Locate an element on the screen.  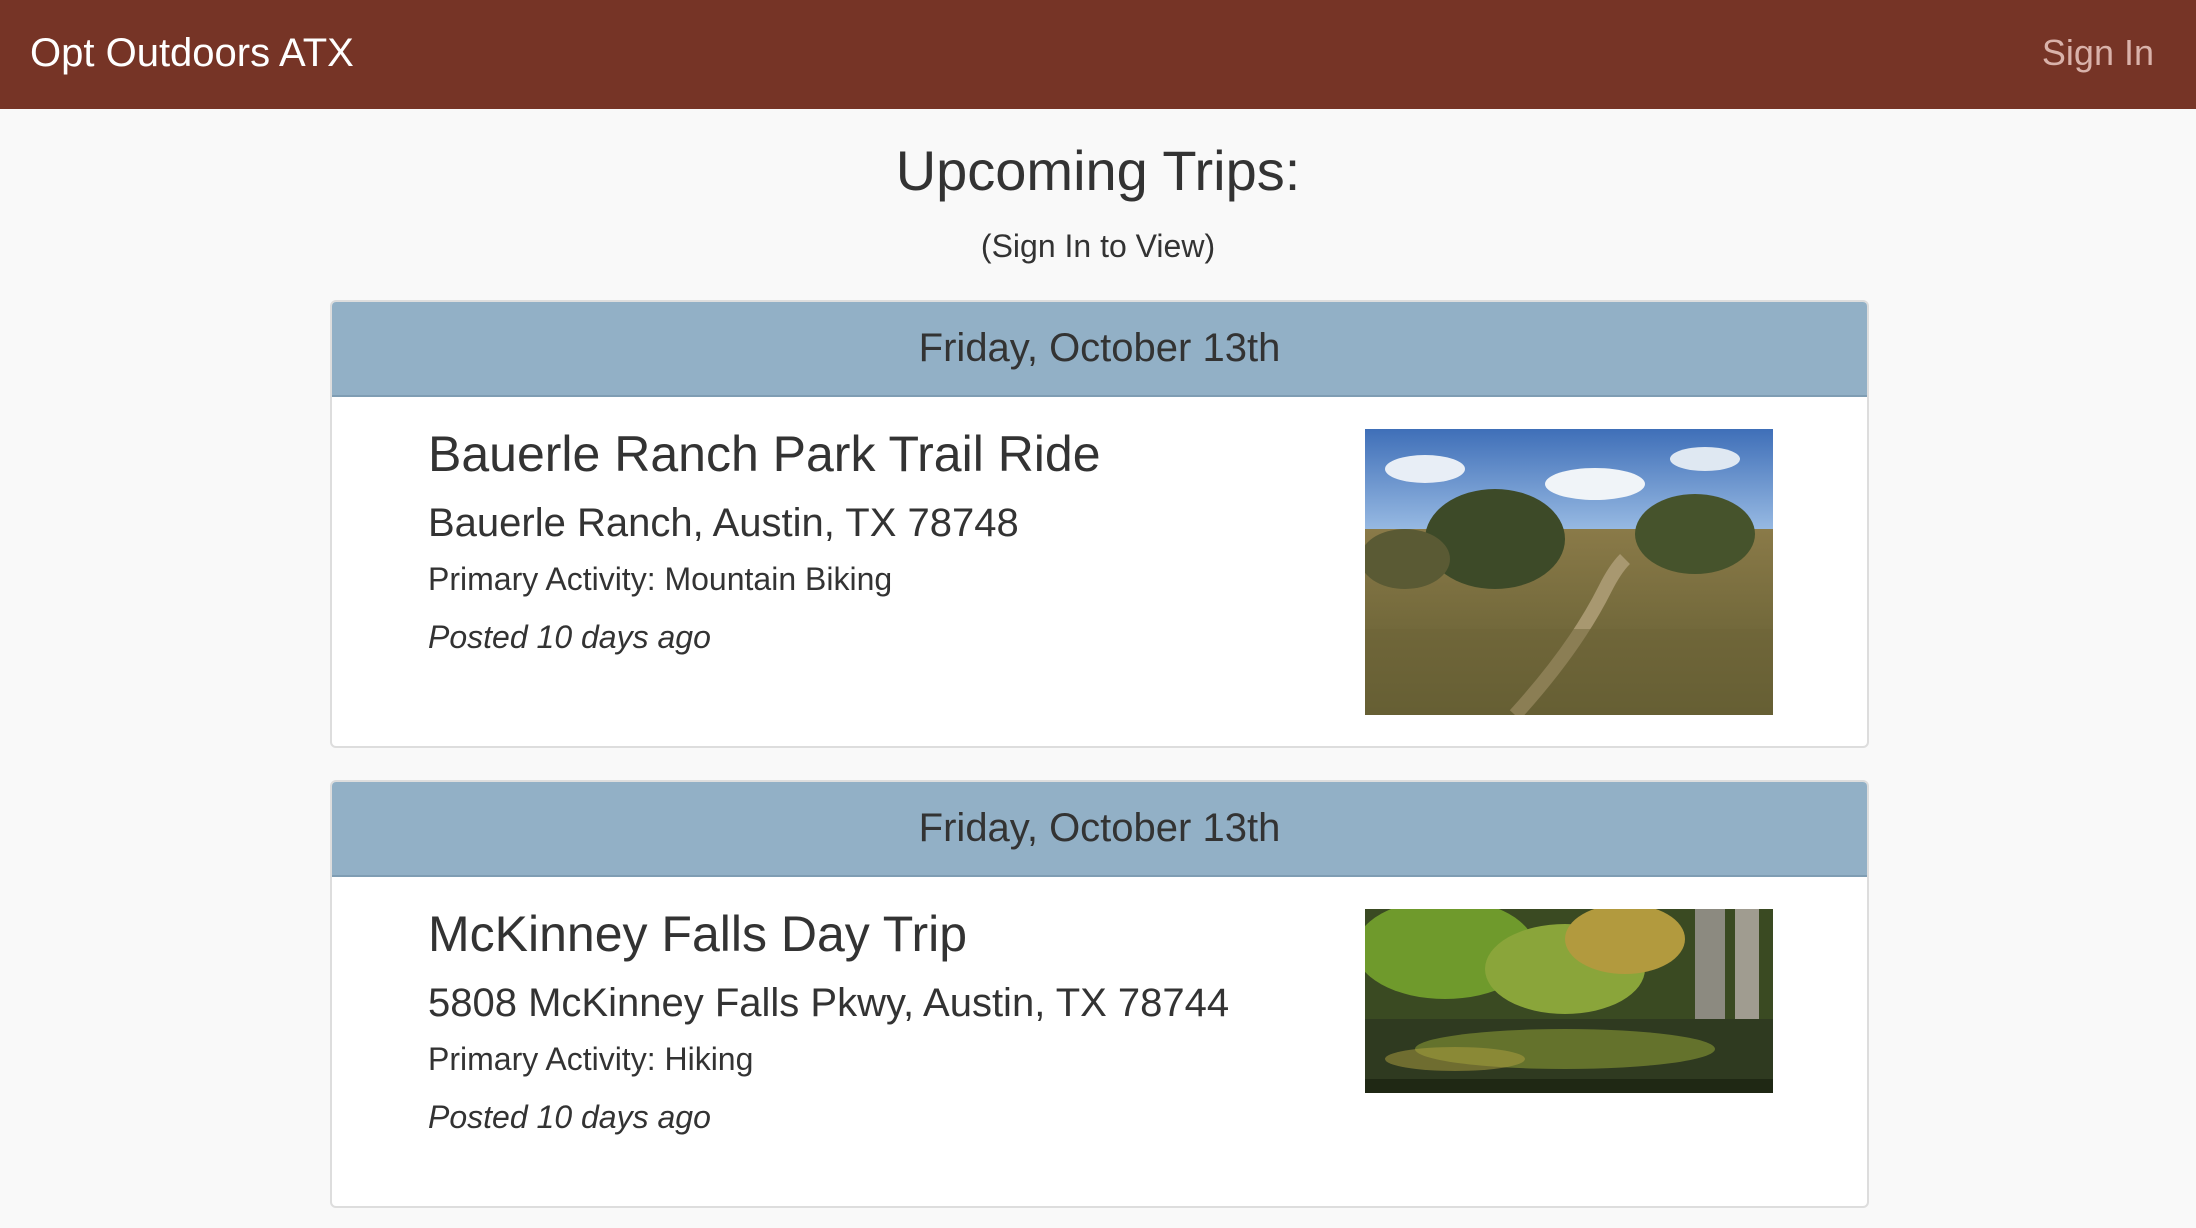
creek-photo is located at coordinates (1569, 1001).